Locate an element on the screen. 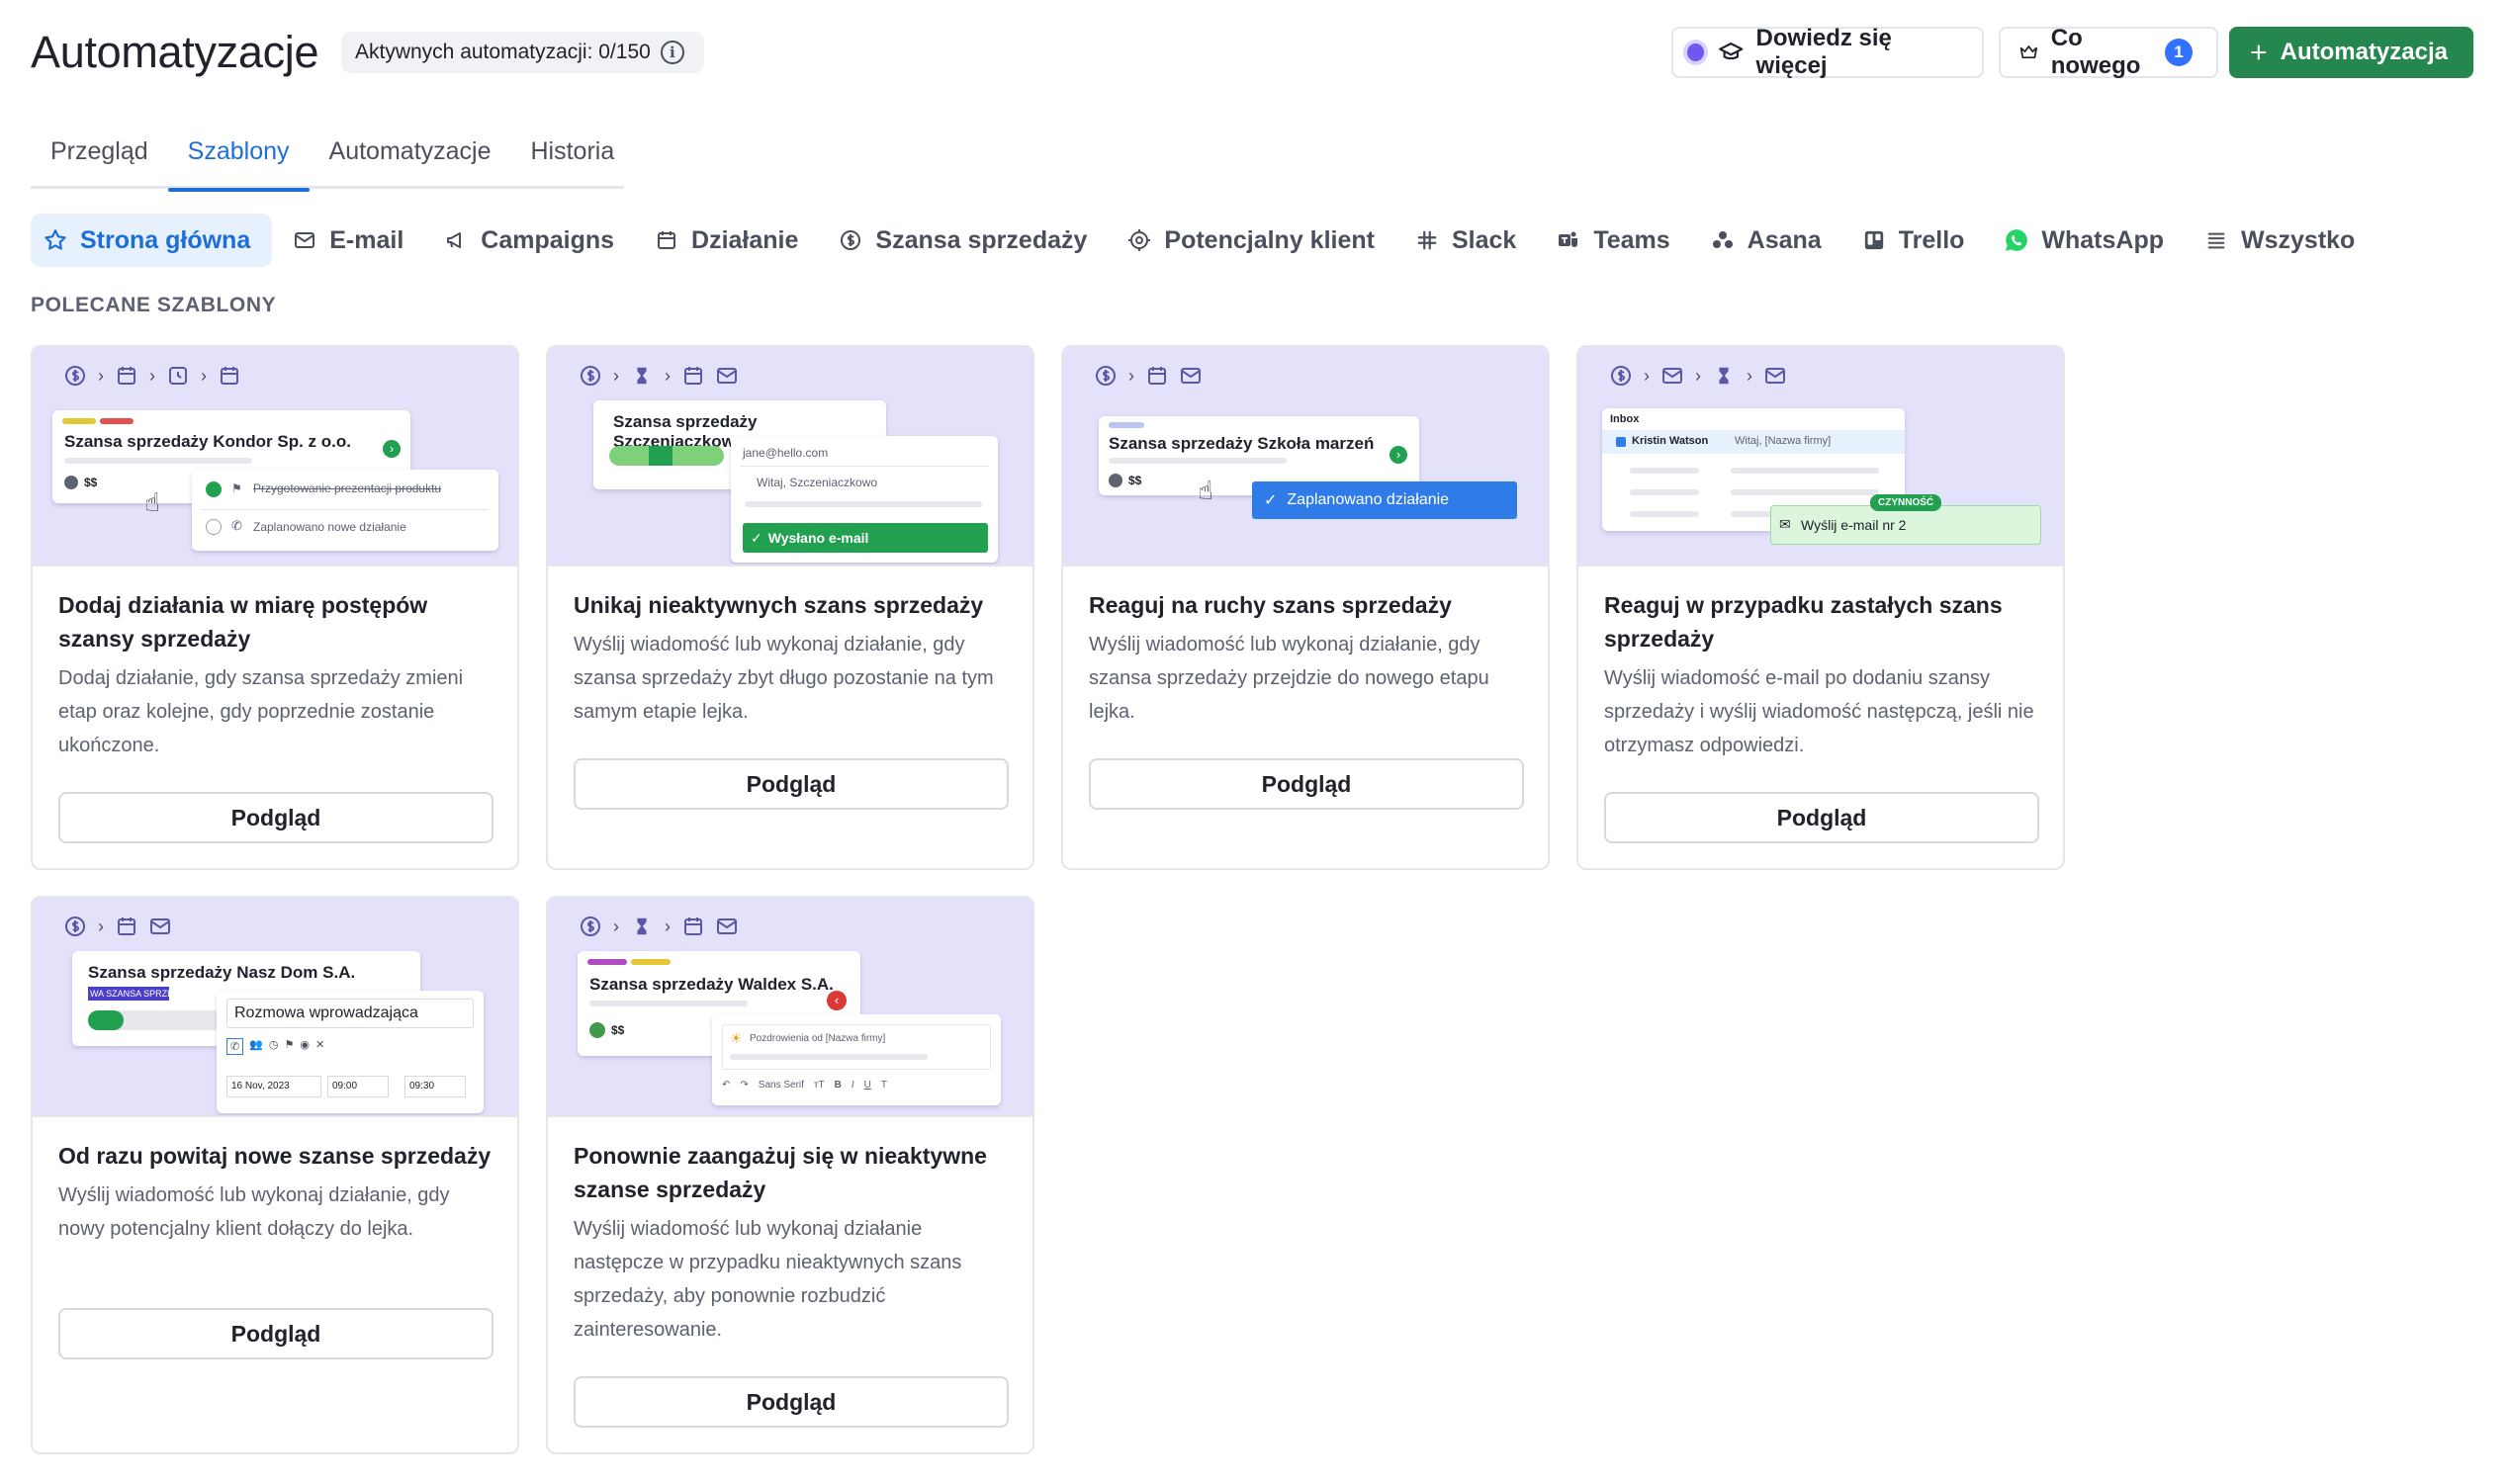 This screenshot has height=1484, width=2510. whats-new-button: Co nowego 1 is located at coordinates (2108, 52).